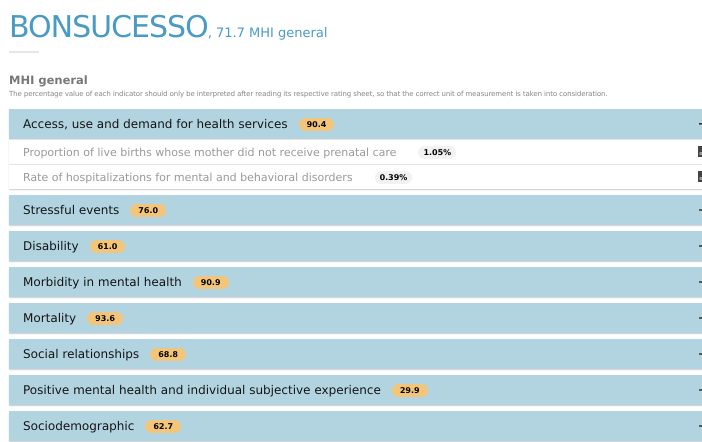 The width and height of the screenshot is (702, 442). Describe the element at coordinates (108, 27) in the screenshot. I see `page-title: BONSUCESSO` at that location.